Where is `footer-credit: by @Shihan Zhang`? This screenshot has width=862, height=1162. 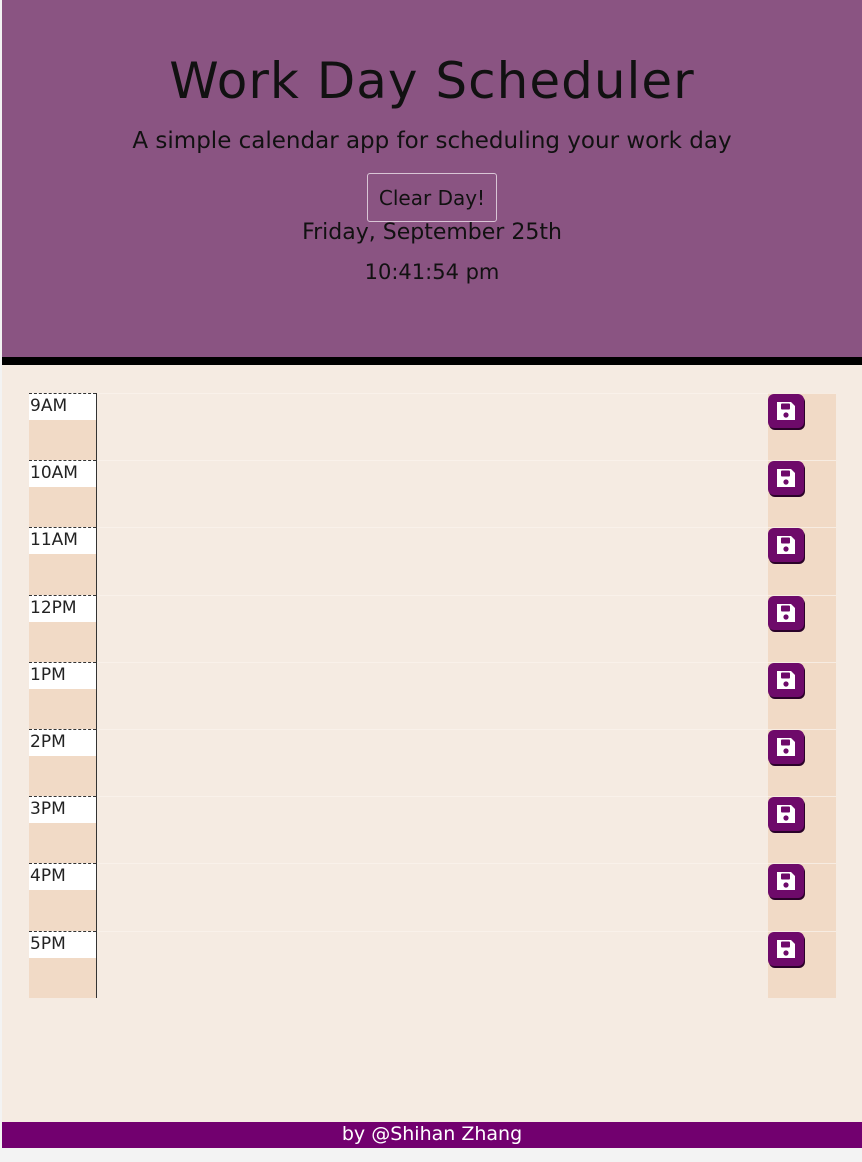
footer-credit: by @Shihan Zhang is located at coordinates (432, 1134).